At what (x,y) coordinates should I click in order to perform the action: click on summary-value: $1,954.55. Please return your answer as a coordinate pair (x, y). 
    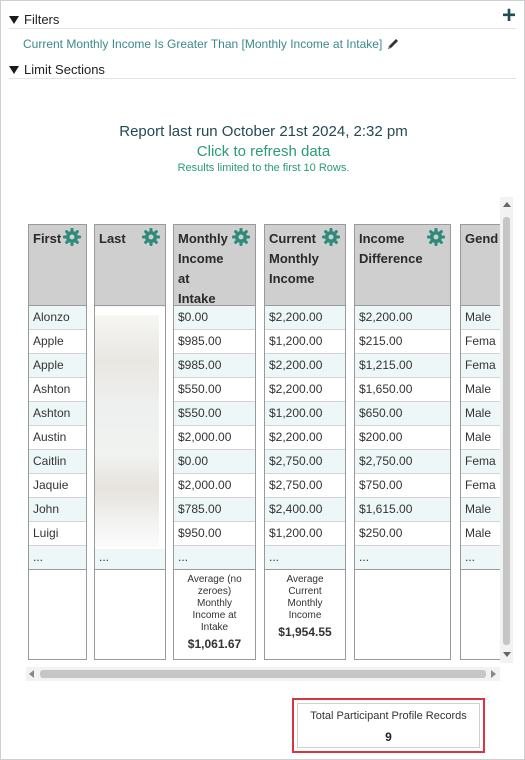
    Looking at the image, I should click on (305, 632).